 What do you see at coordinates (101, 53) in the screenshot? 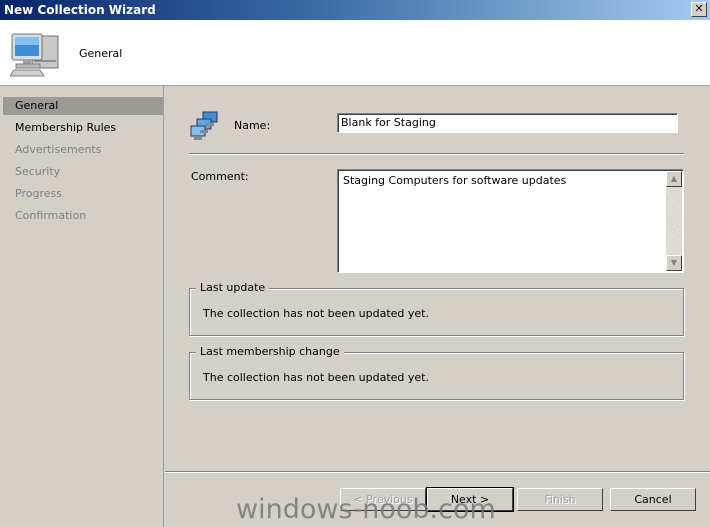
I see `page-title: General` at bounding box center [101, 53].